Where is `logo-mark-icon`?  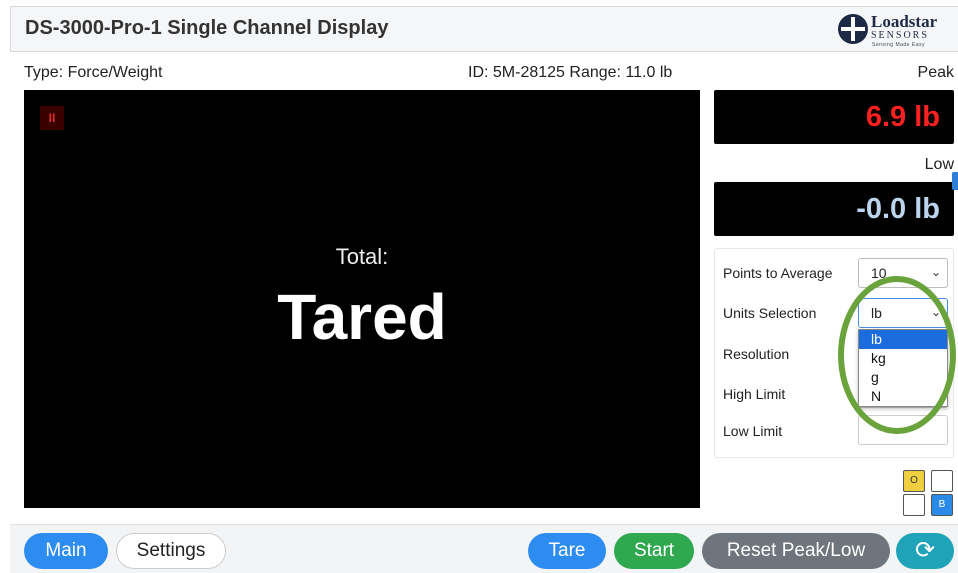
logo-mark-icon is located at coordinates (853, 29).